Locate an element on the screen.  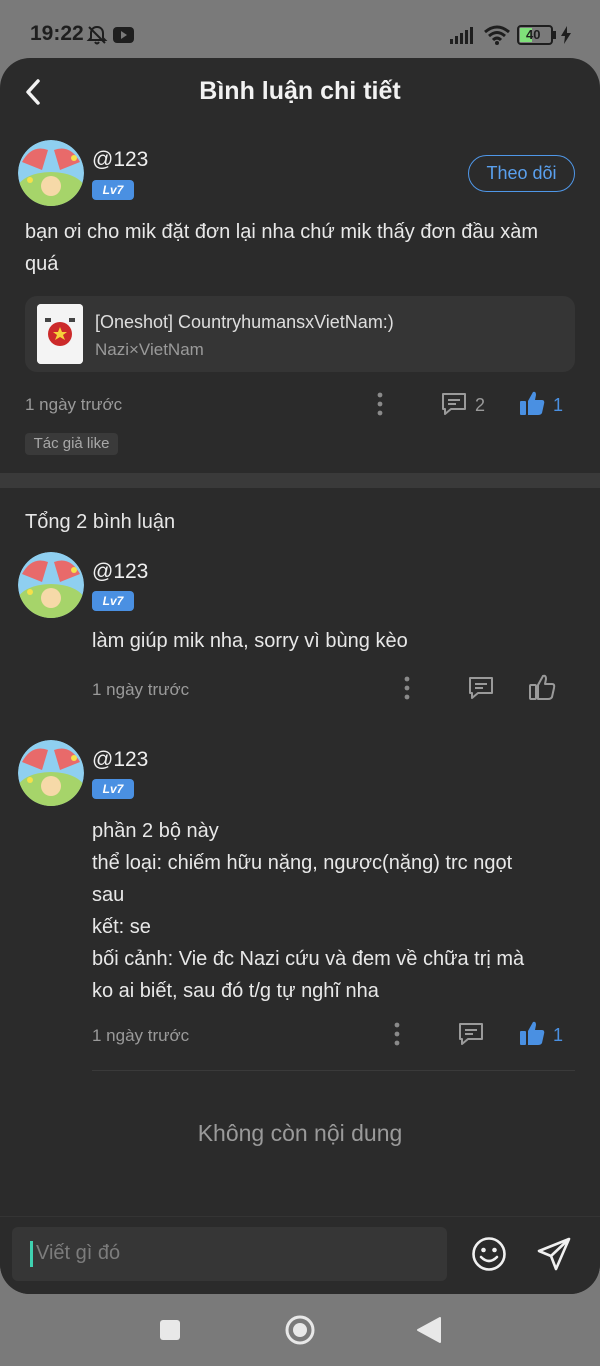
system-nav-bar is located at coordinates (300, 1330).